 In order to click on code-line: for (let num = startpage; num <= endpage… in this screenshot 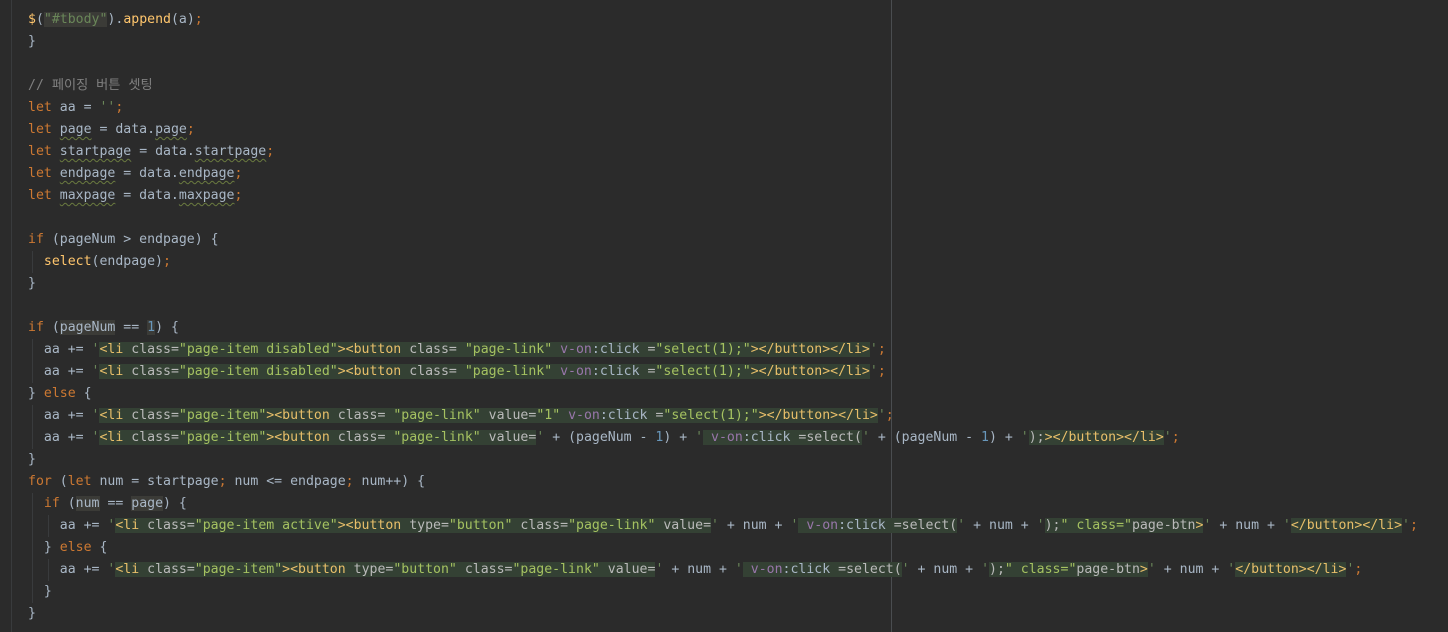, I will do `click(723, 482)`.